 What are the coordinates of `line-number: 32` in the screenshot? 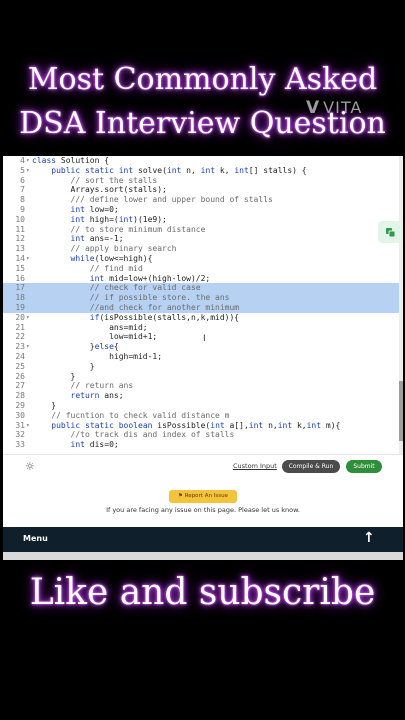 It's located at (20, 435).